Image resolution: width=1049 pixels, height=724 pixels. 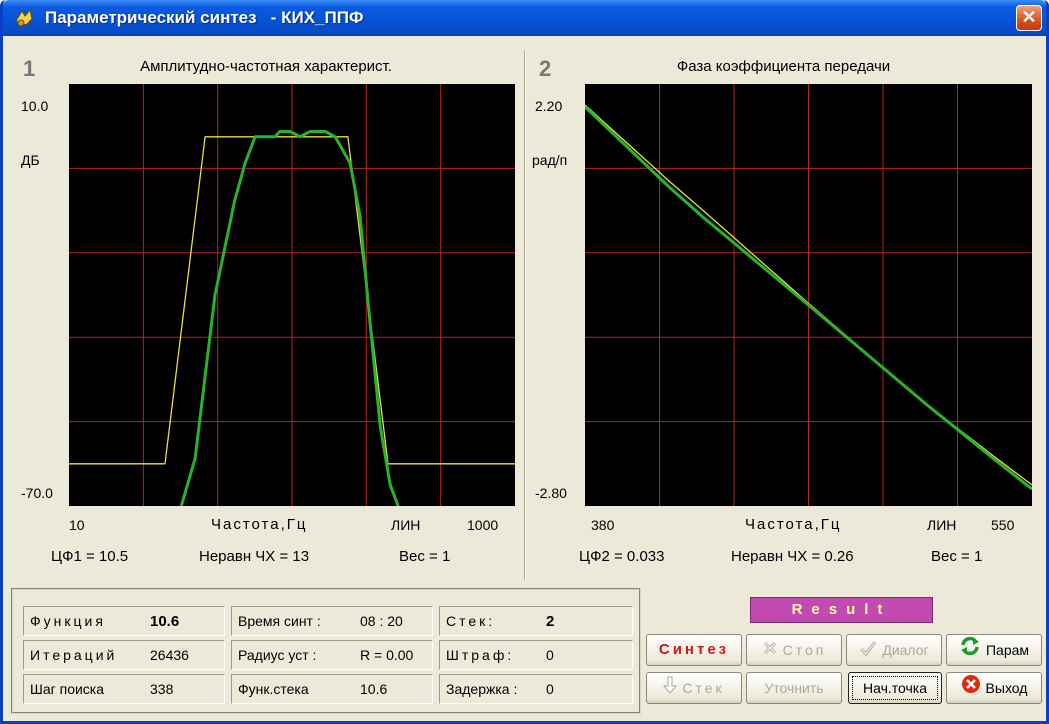 What do you see at coordinates (1003, 525) in the screenshot?
I see `x-max-label: 550` at bounding box center [1003, 525].